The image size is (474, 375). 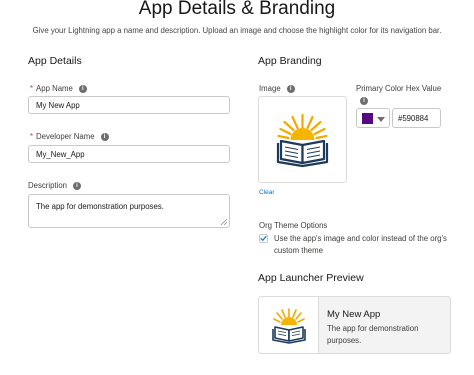 I want to click on resize-handle-icon, so click(x=224, y=222).